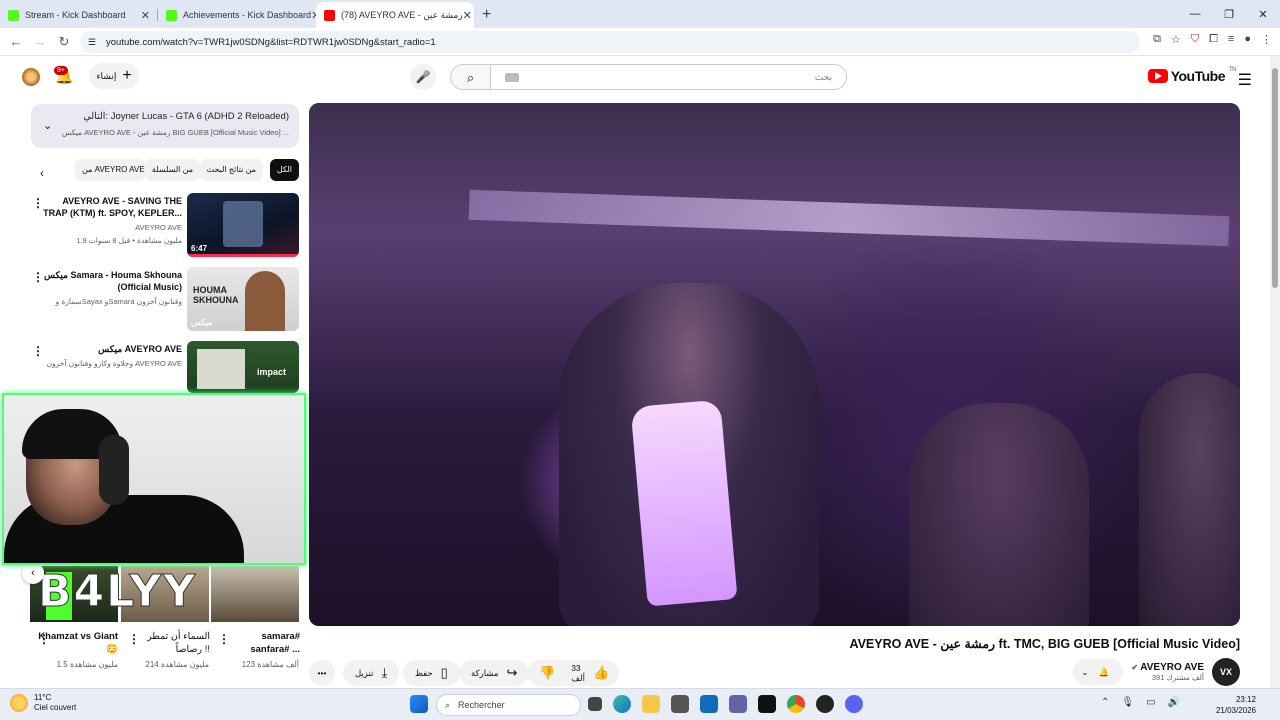 The height and width of the screenshot is (720, 1280). Describe the element at coordinates (1195, 14) in the screenshot. I see `minimize-icon: —` at that location.